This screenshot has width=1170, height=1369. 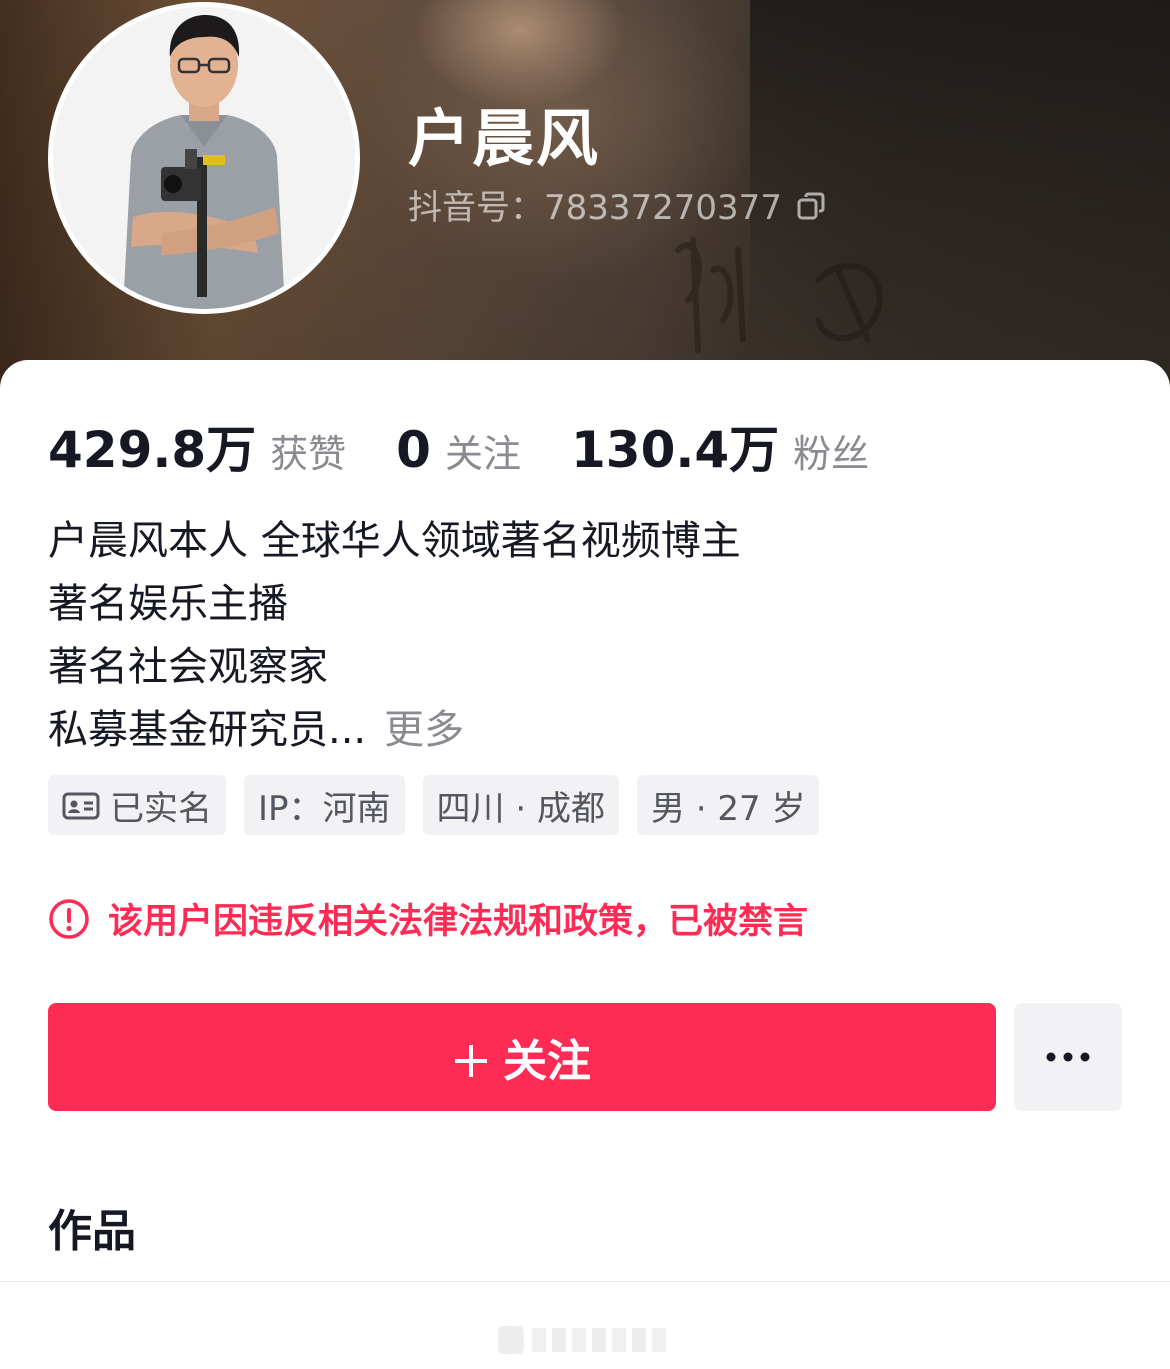 I want to click on exclamation-circle-icon, so click(x=69, y=919).